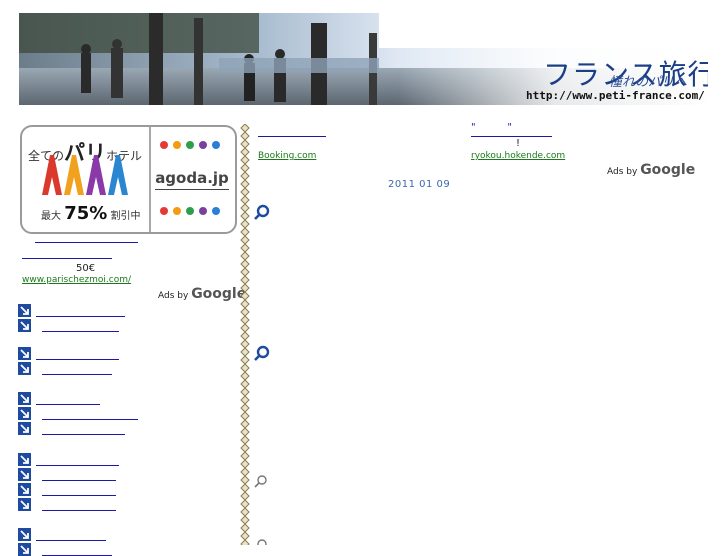 Image resolution: width=727 pixels, height=556 pixels. Describe the element at coordinates (511, 136) in the screenshot. I see `main-ad2-title-link` at that location.